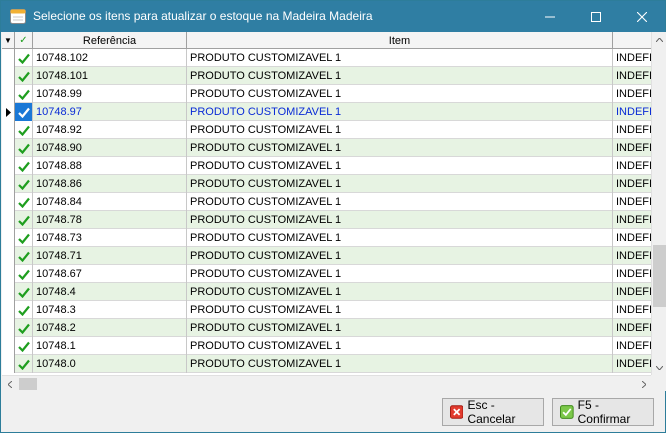 Image resolution: width=666 pixels, height=433 pixels. Describe the element at coordinates (110, 58) in the screenshot. I see `cell-referencia: 10748.102` at that location.